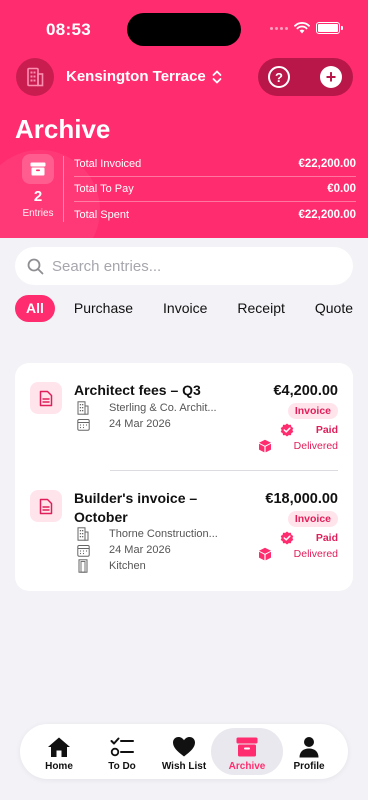 Image resolution: width=368 pixels, height=800 pixels. I want to click on filter-chips: All Purchase Invoice Receipt Quote, so click(191, 308).